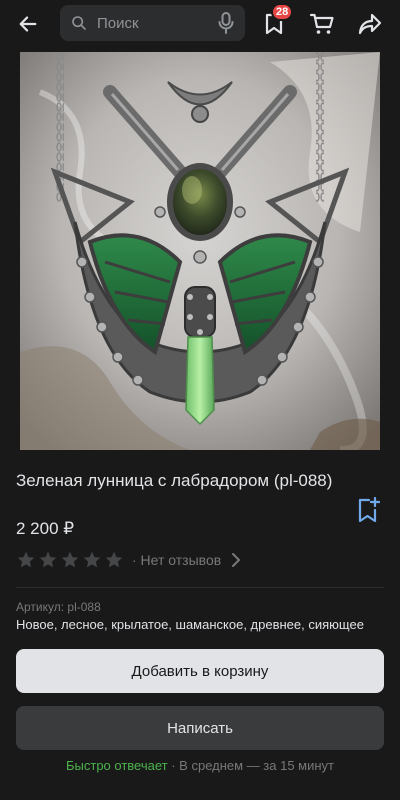 Image resolution: width=400 pixels, height=800 pixels. Describe the element at coordinates (252, 765) in the screenshot. I see `average-response-time: · В среднем — за 15 минут` at that location.